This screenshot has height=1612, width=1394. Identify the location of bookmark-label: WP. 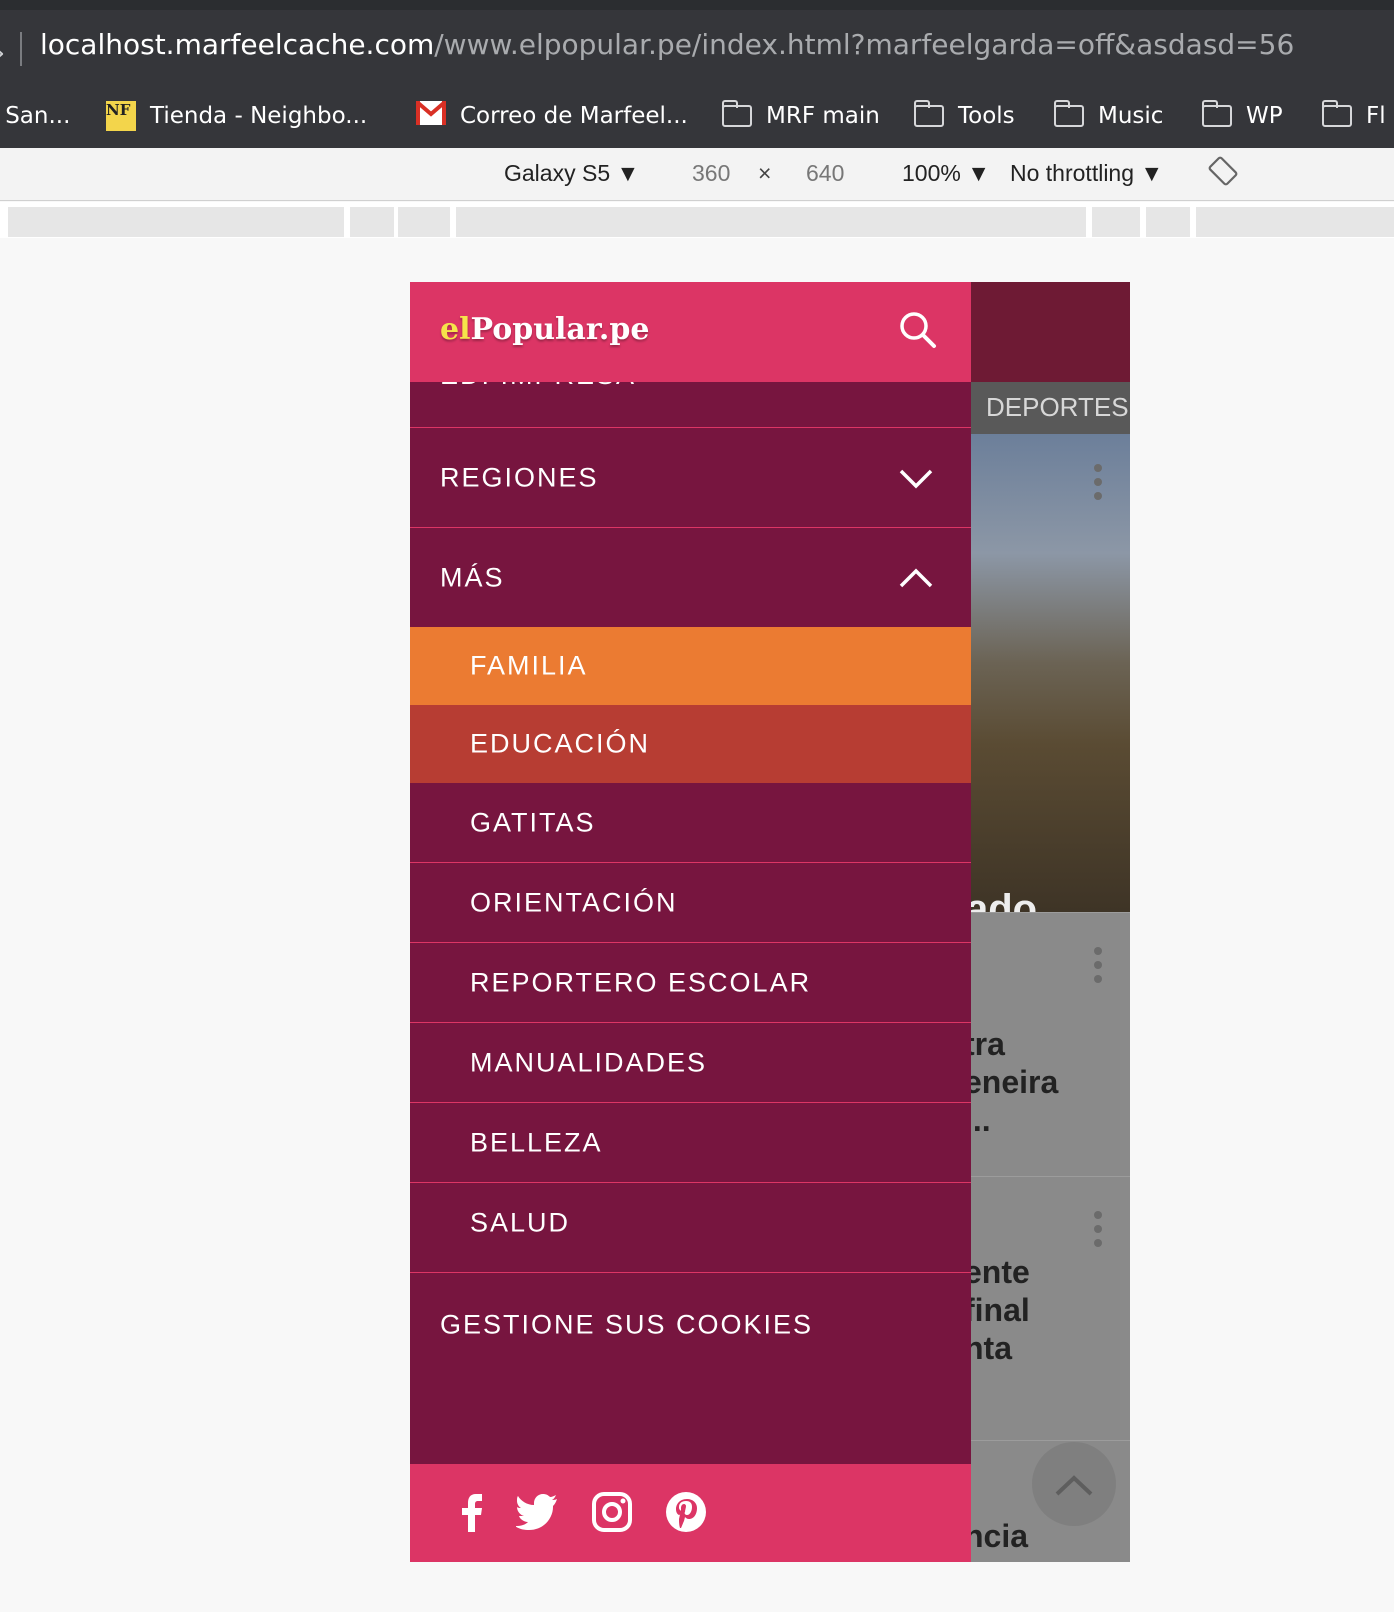
(1264, 116).